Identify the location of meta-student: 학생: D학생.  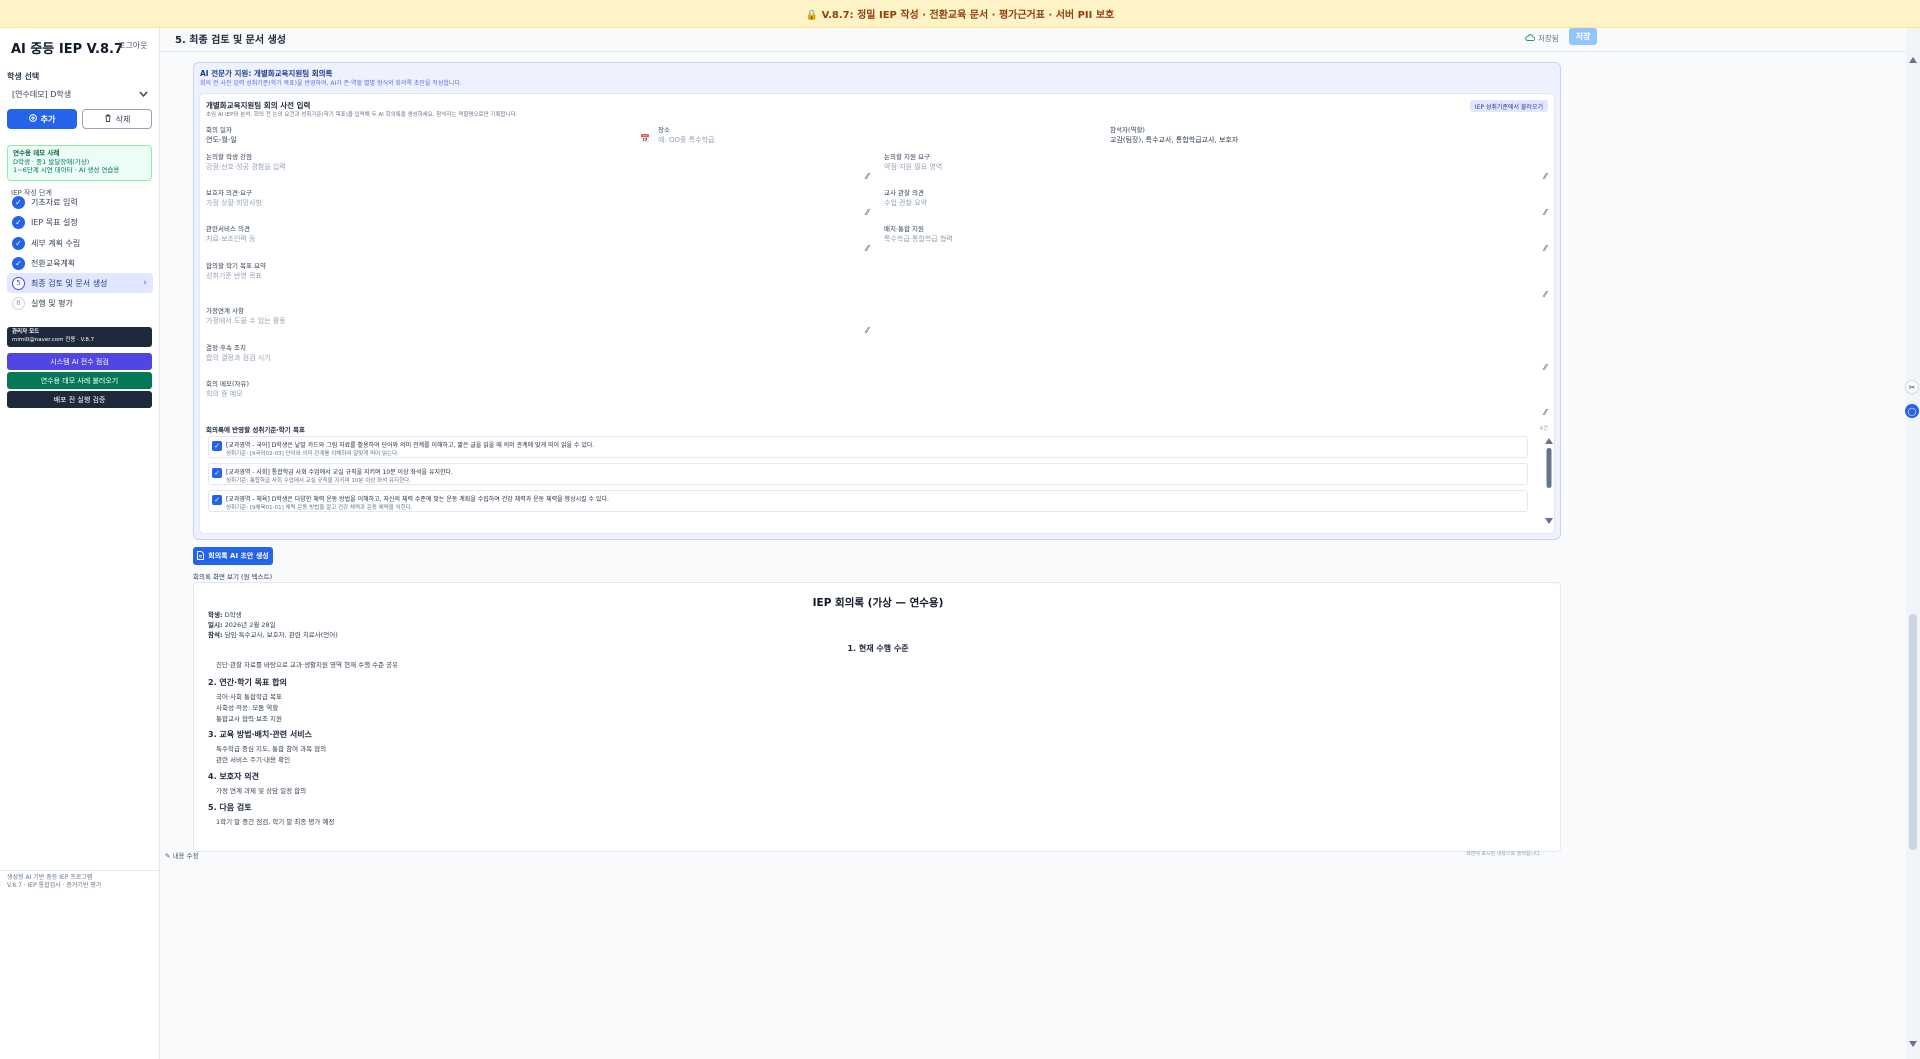
(225, 614).